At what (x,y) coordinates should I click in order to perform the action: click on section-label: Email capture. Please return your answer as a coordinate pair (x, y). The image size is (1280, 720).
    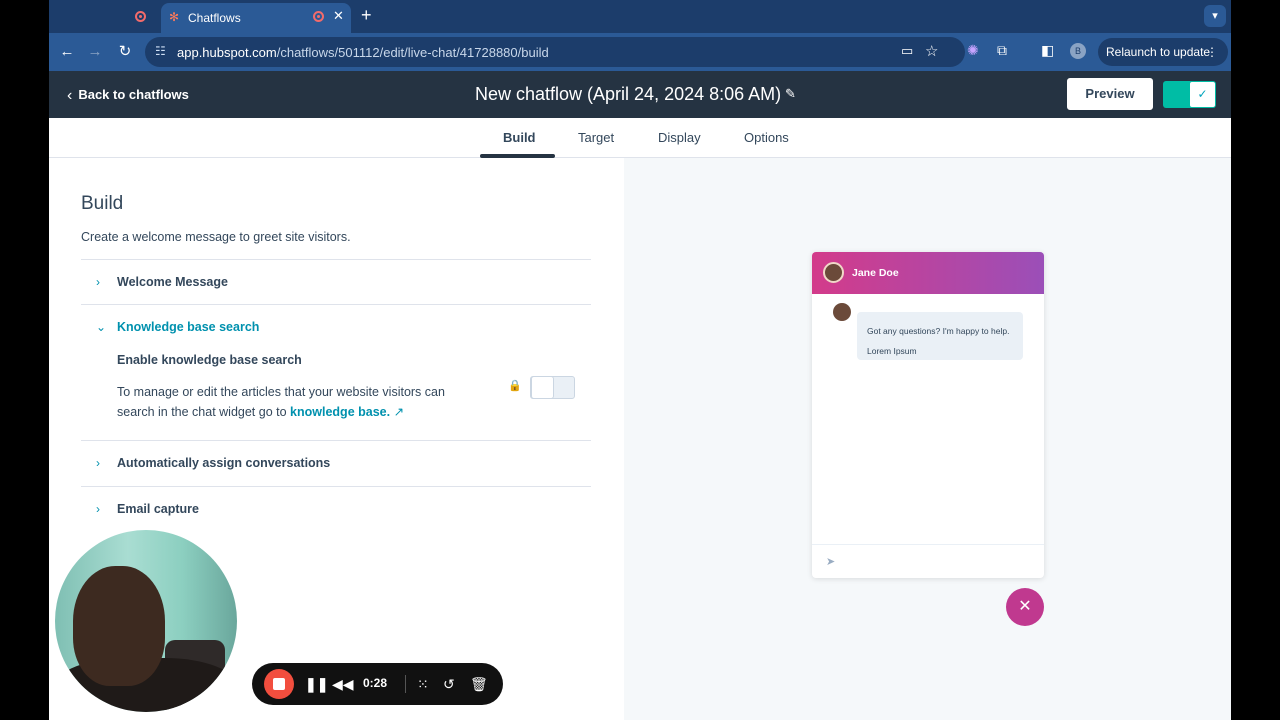
    Looking at the image, I should click on (158, 509).